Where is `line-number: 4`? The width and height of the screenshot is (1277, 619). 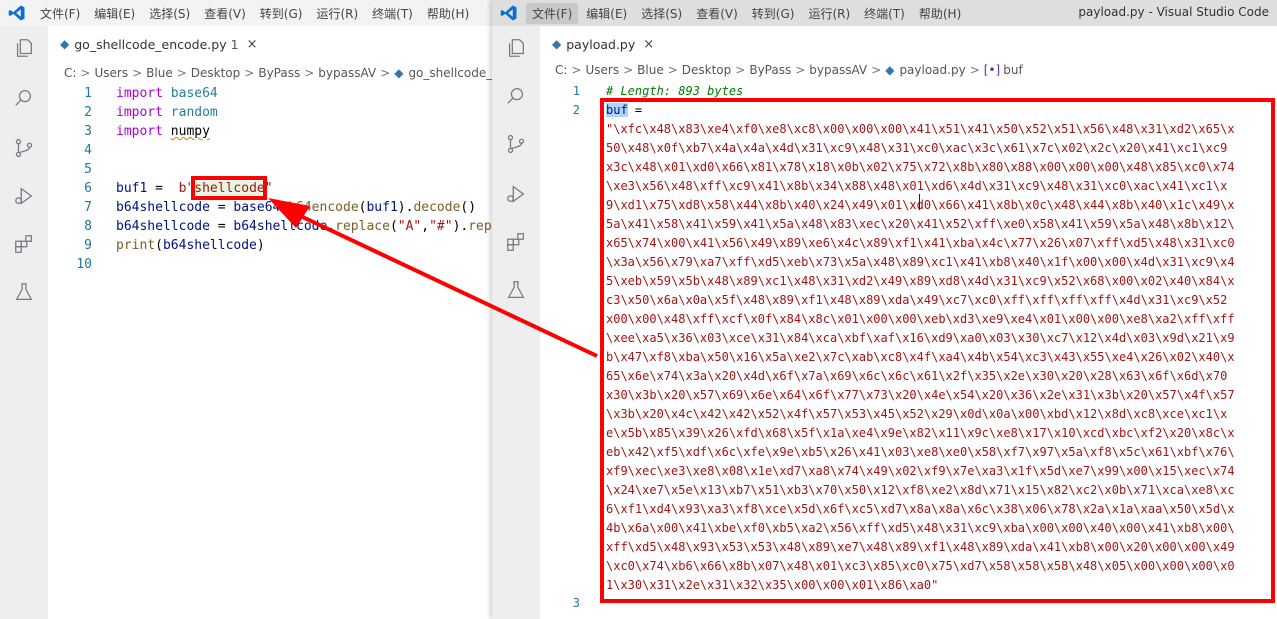 line-number: 4 is located at coordinates (88, 150).